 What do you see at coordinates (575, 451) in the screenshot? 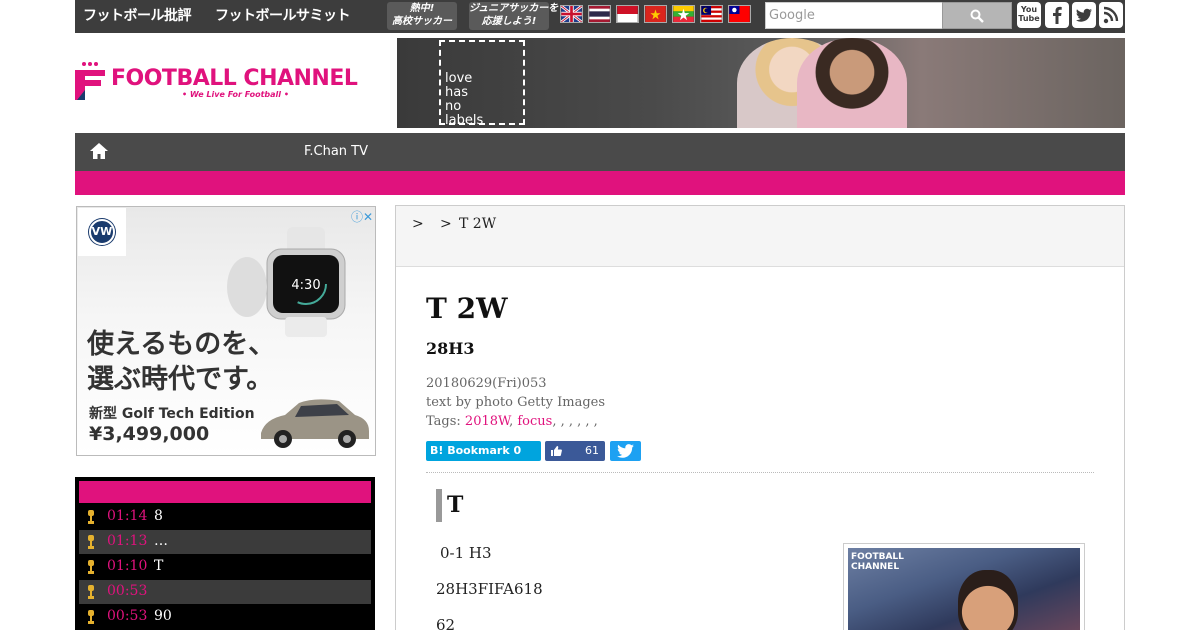
I see `facebook-like-button: 61` at bounding box center [575, 451].